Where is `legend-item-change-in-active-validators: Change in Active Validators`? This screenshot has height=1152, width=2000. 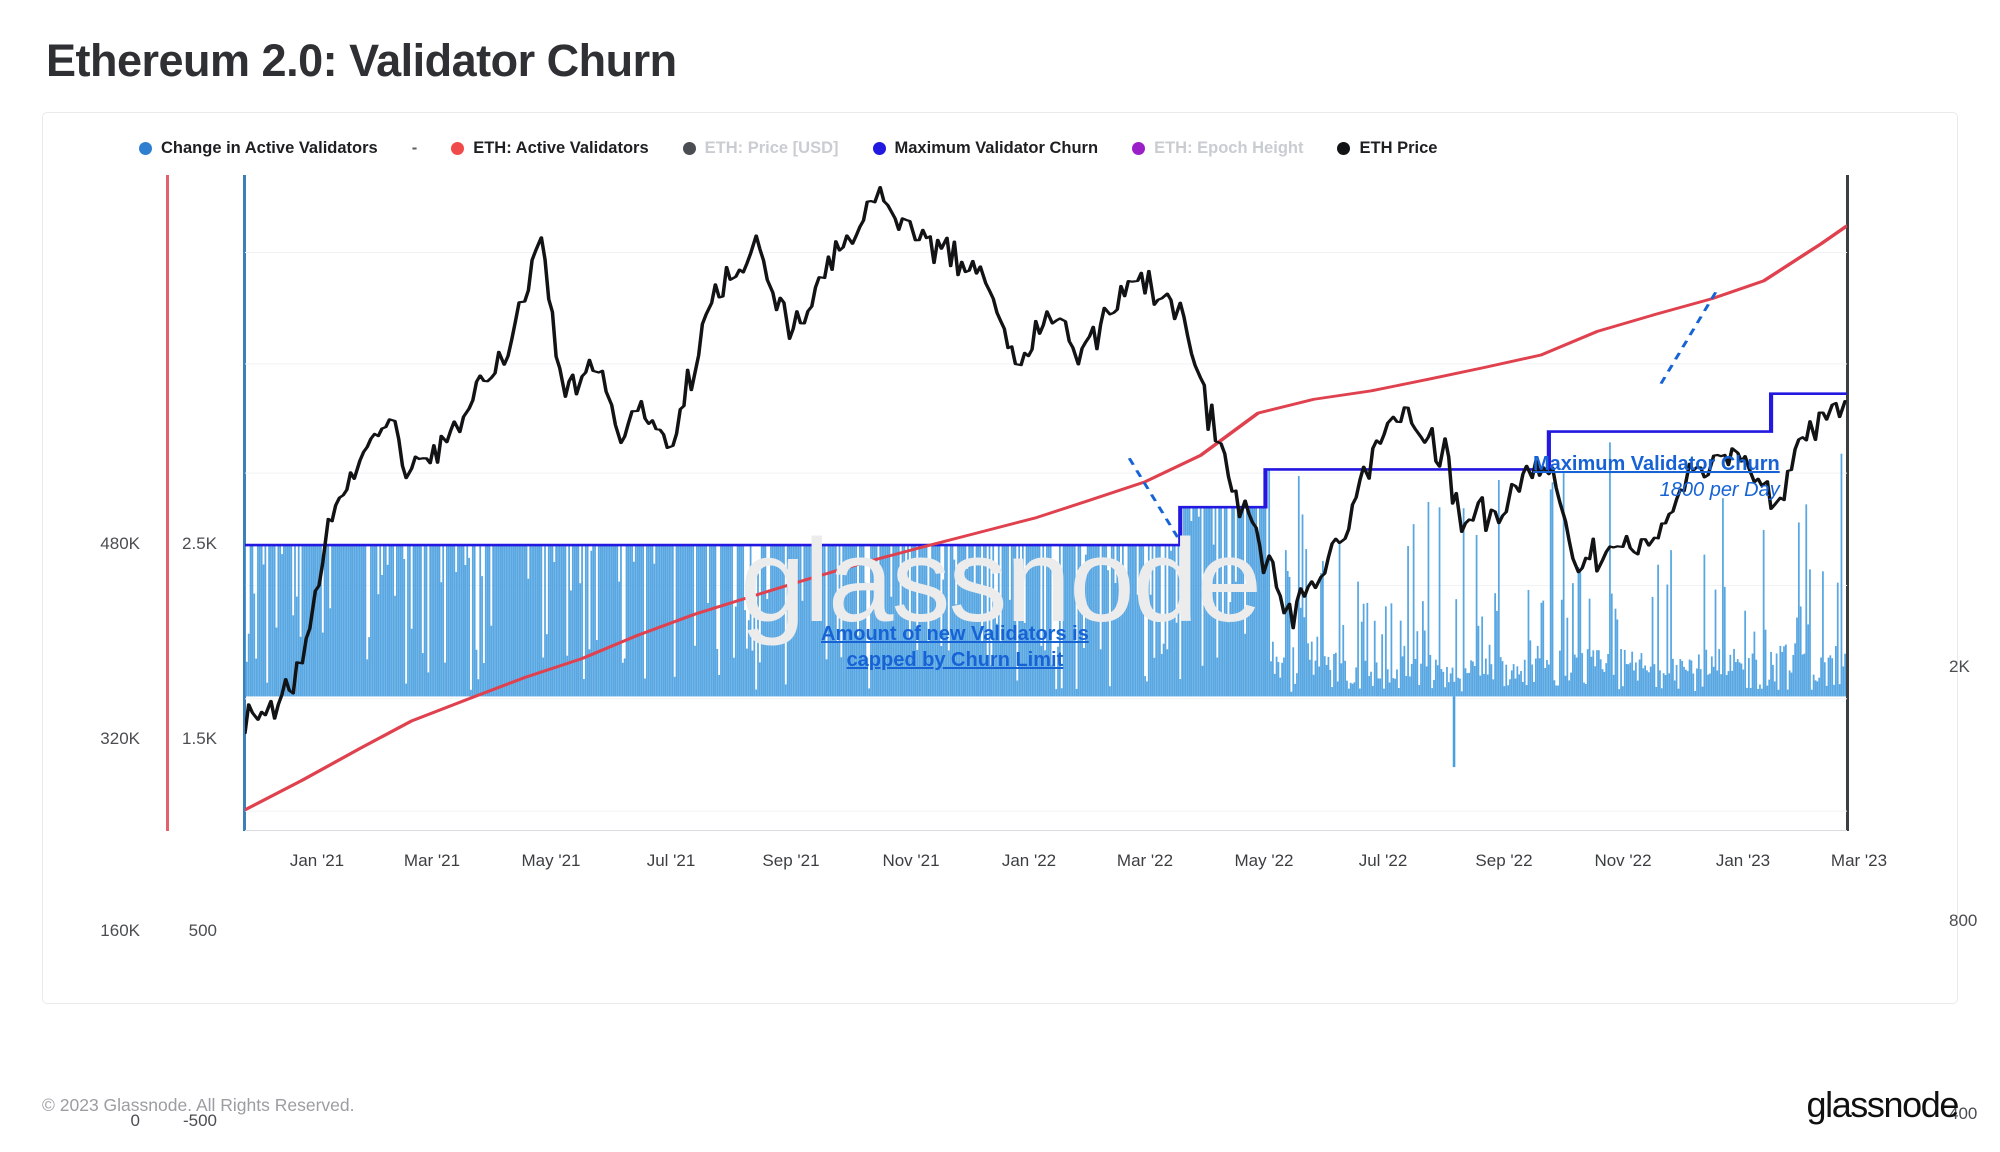 legend-item-change-in-active-validators: Change in Active Validators is located at coordinates (258, 148).